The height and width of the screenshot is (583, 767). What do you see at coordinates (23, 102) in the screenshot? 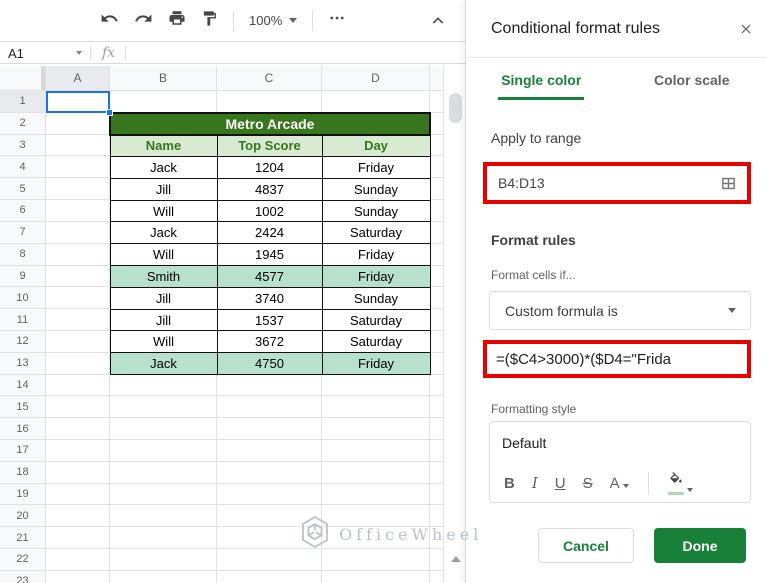
I see `row-header: 1` at bounding box center [23, 102].